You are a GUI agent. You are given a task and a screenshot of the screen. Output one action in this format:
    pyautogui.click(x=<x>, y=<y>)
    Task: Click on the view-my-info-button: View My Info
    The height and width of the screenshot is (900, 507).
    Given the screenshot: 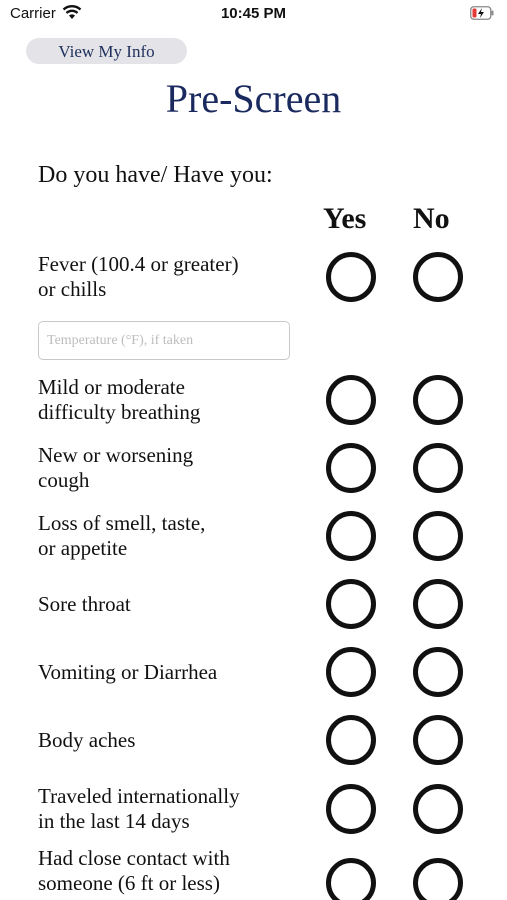 What is the action you would take?
    pyautogui.click(x=106, y=51)
    